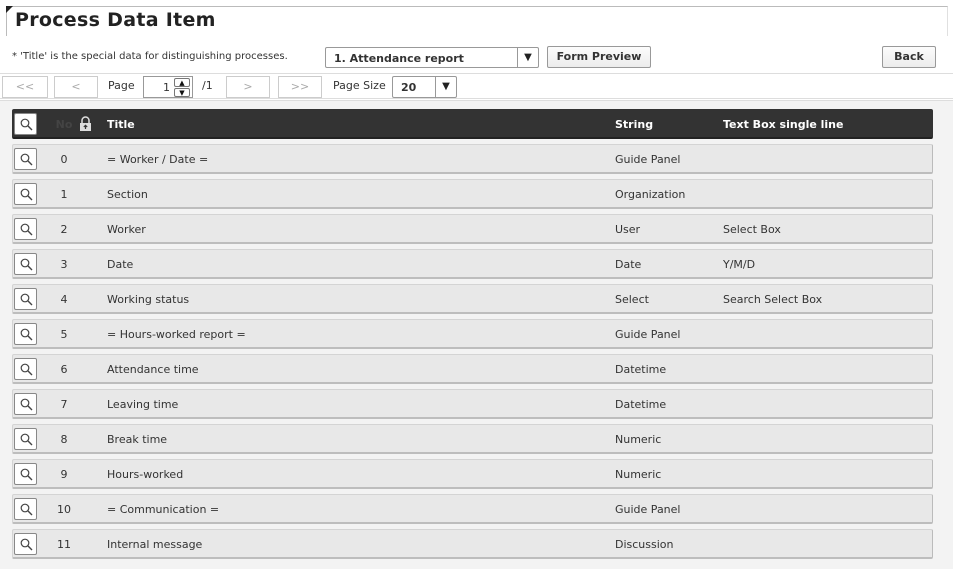  I want to click on row-no: 10, so click(64, 509).